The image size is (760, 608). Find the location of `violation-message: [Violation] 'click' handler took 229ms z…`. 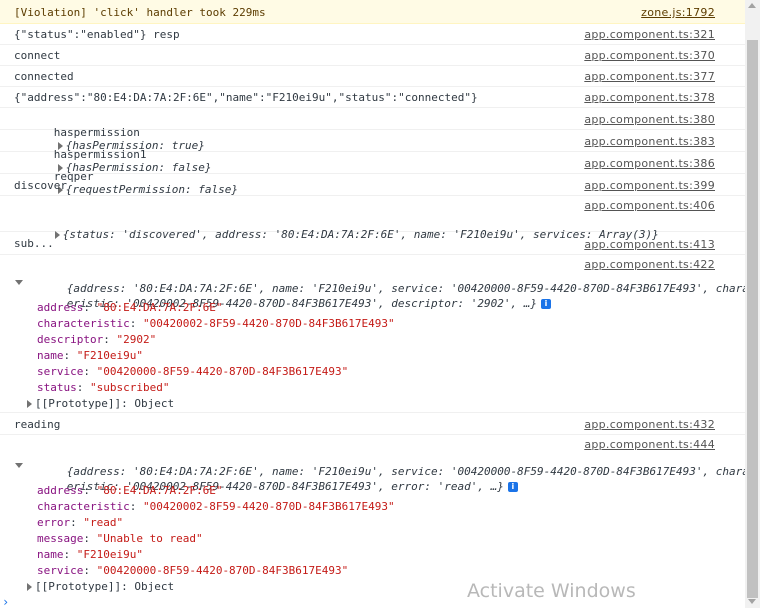

violation-message: [Violation] 'click' handler took 229ms z… is located at coordinates (372, 12).